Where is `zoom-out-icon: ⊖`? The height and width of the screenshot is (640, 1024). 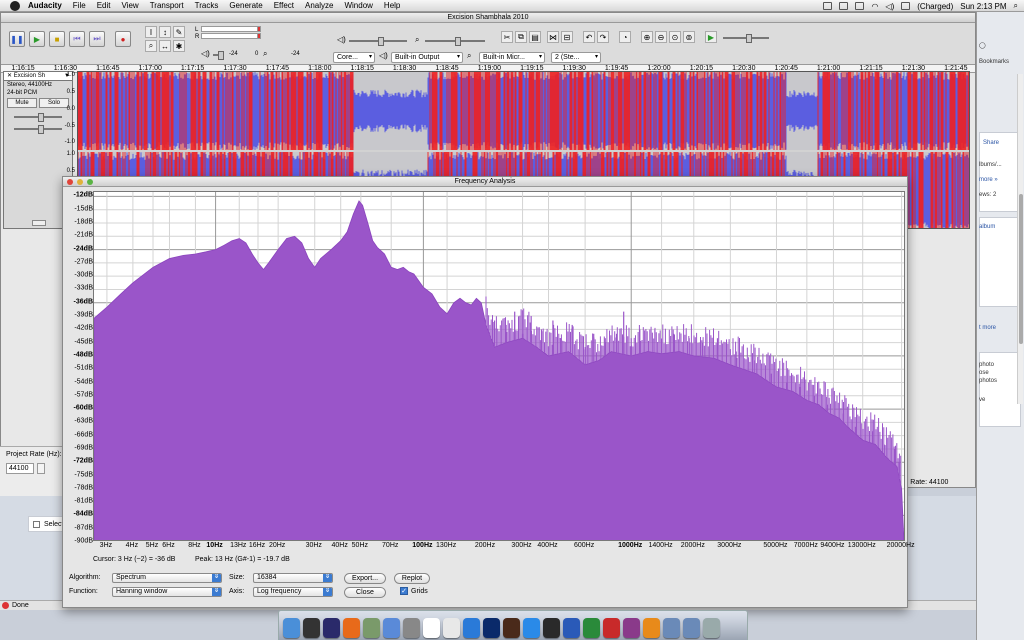
zoom-out-icon: ⊖ is located at coordinates (661, 37).